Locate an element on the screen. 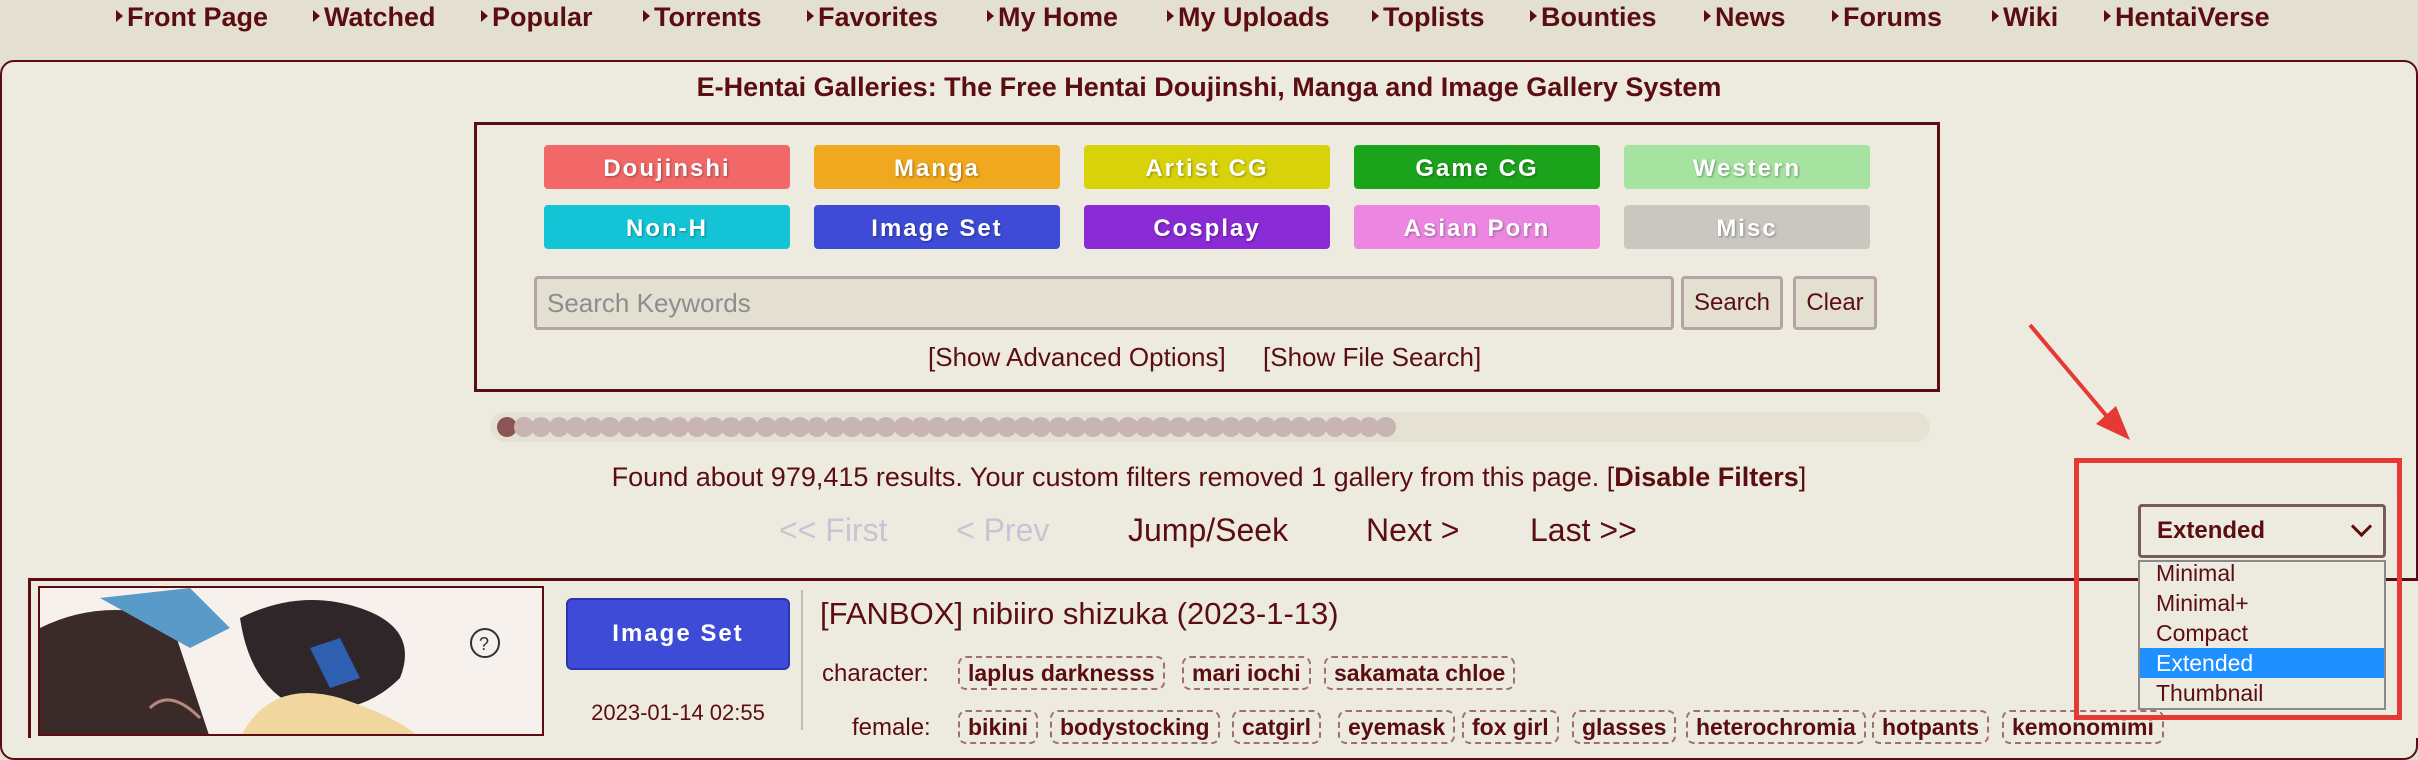 This screenshot has width=2418, height=760. nav-label: Wiki is located at coordinates (2031, 17).